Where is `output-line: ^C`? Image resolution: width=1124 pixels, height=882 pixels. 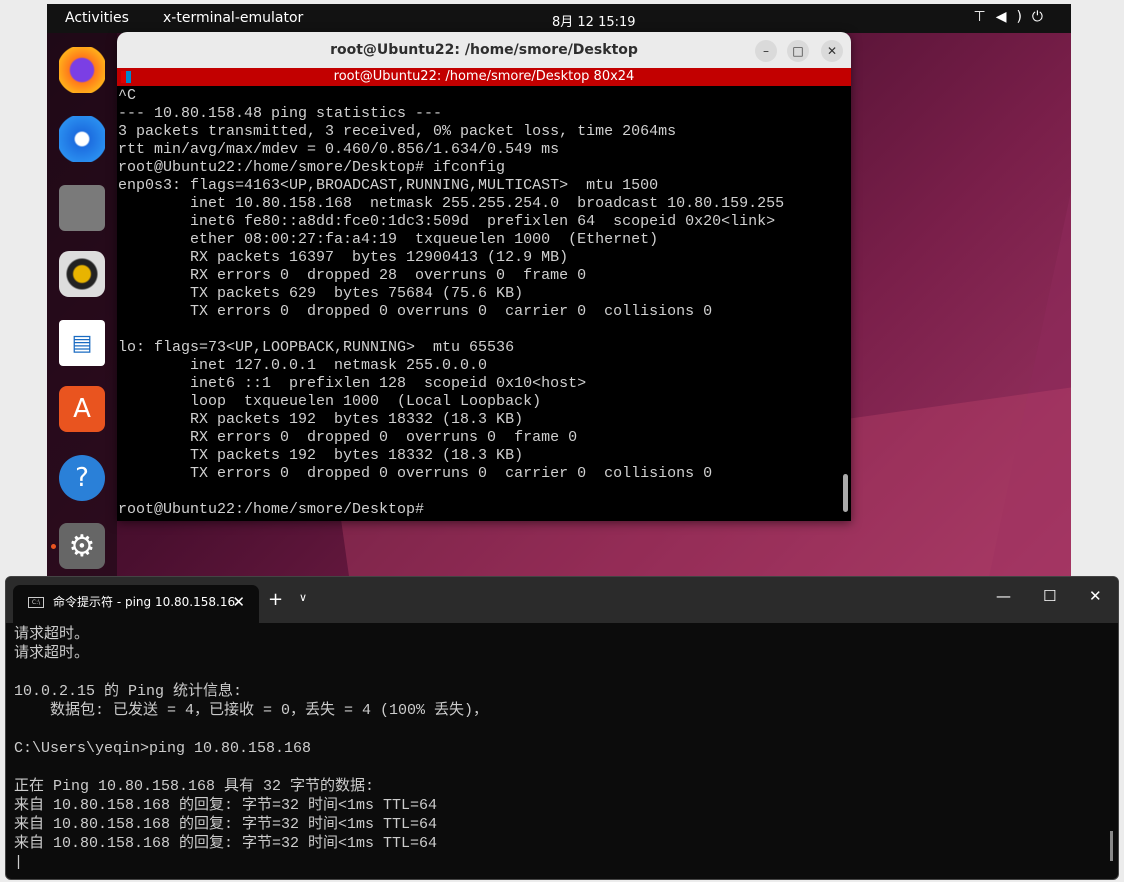 output-line: ^C is located at coordinates (127, 95).